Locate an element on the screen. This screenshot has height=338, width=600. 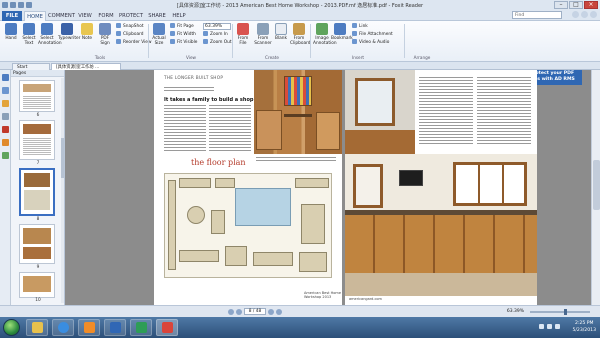
tab-view: VIEW is located at coordinates (85, 16).